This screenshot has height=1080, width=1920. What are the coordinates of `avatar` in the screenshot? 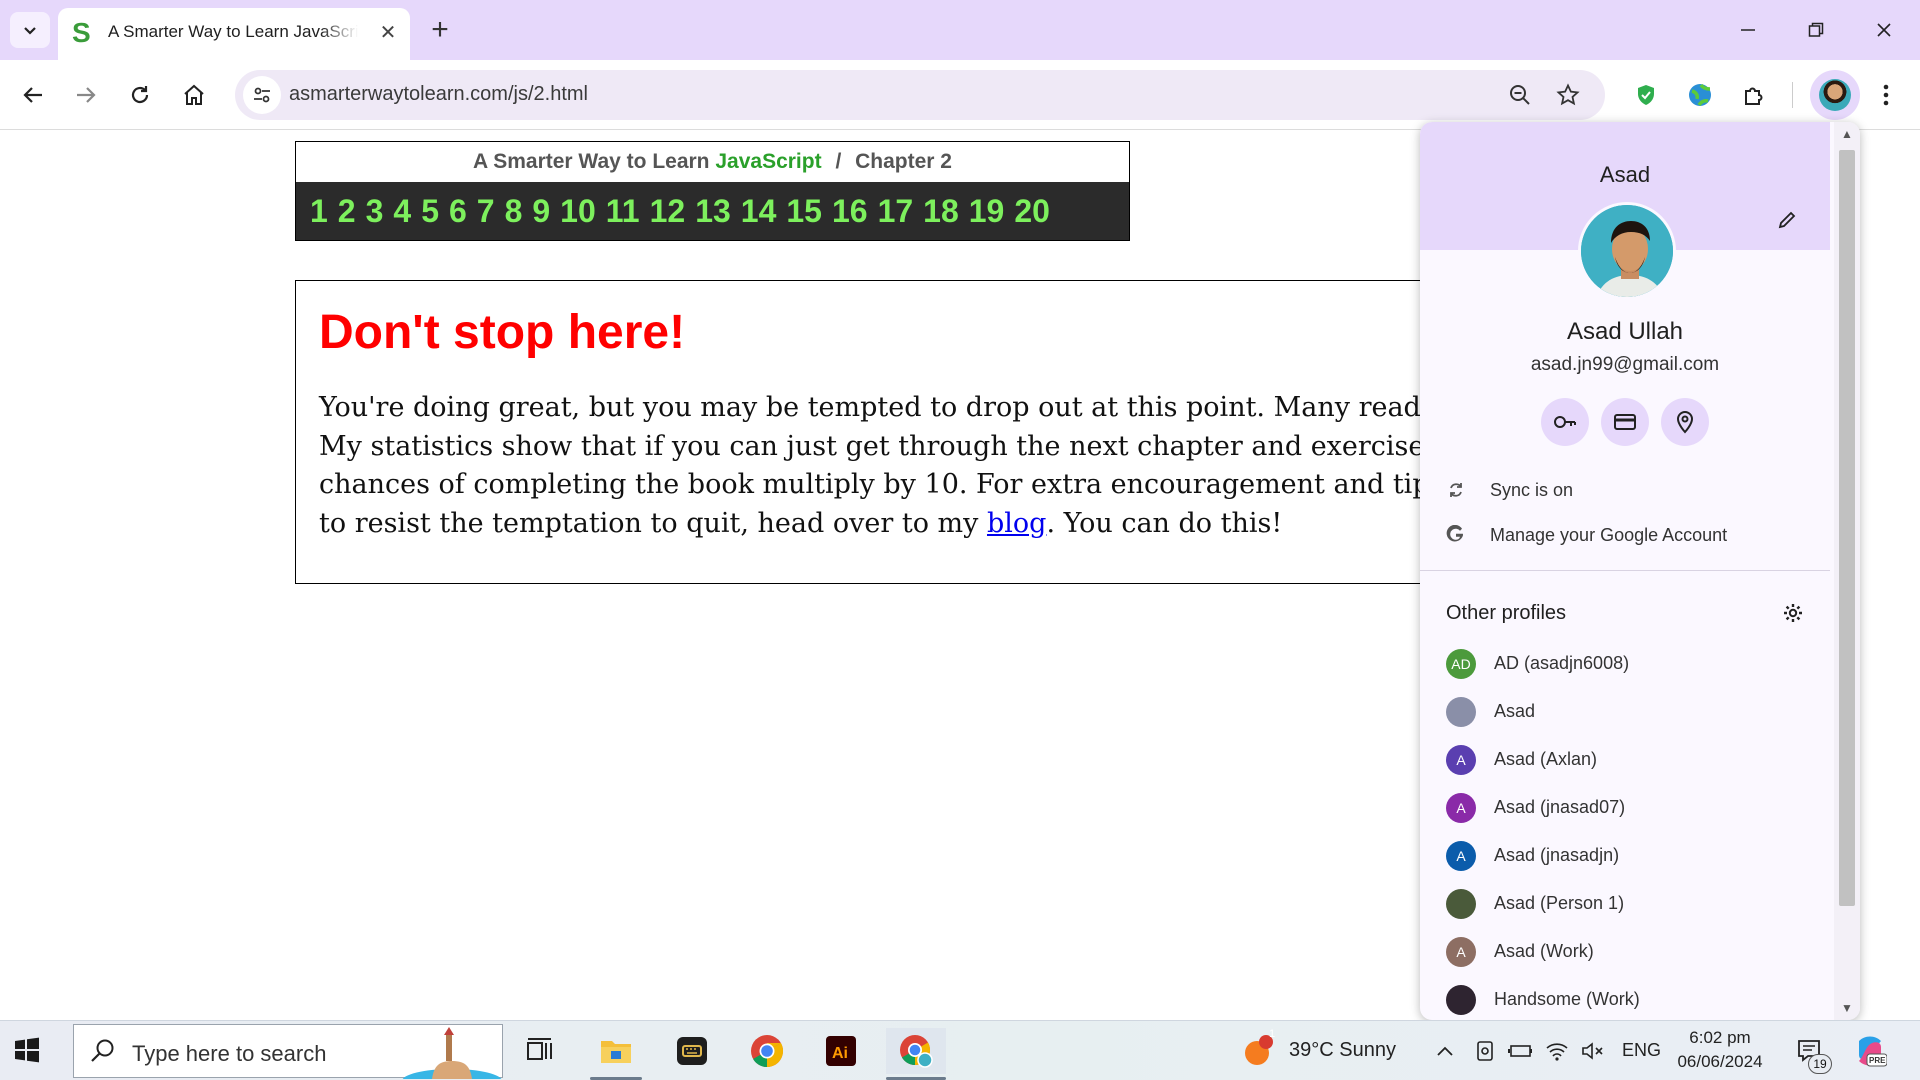 It's located at (1835, 95).